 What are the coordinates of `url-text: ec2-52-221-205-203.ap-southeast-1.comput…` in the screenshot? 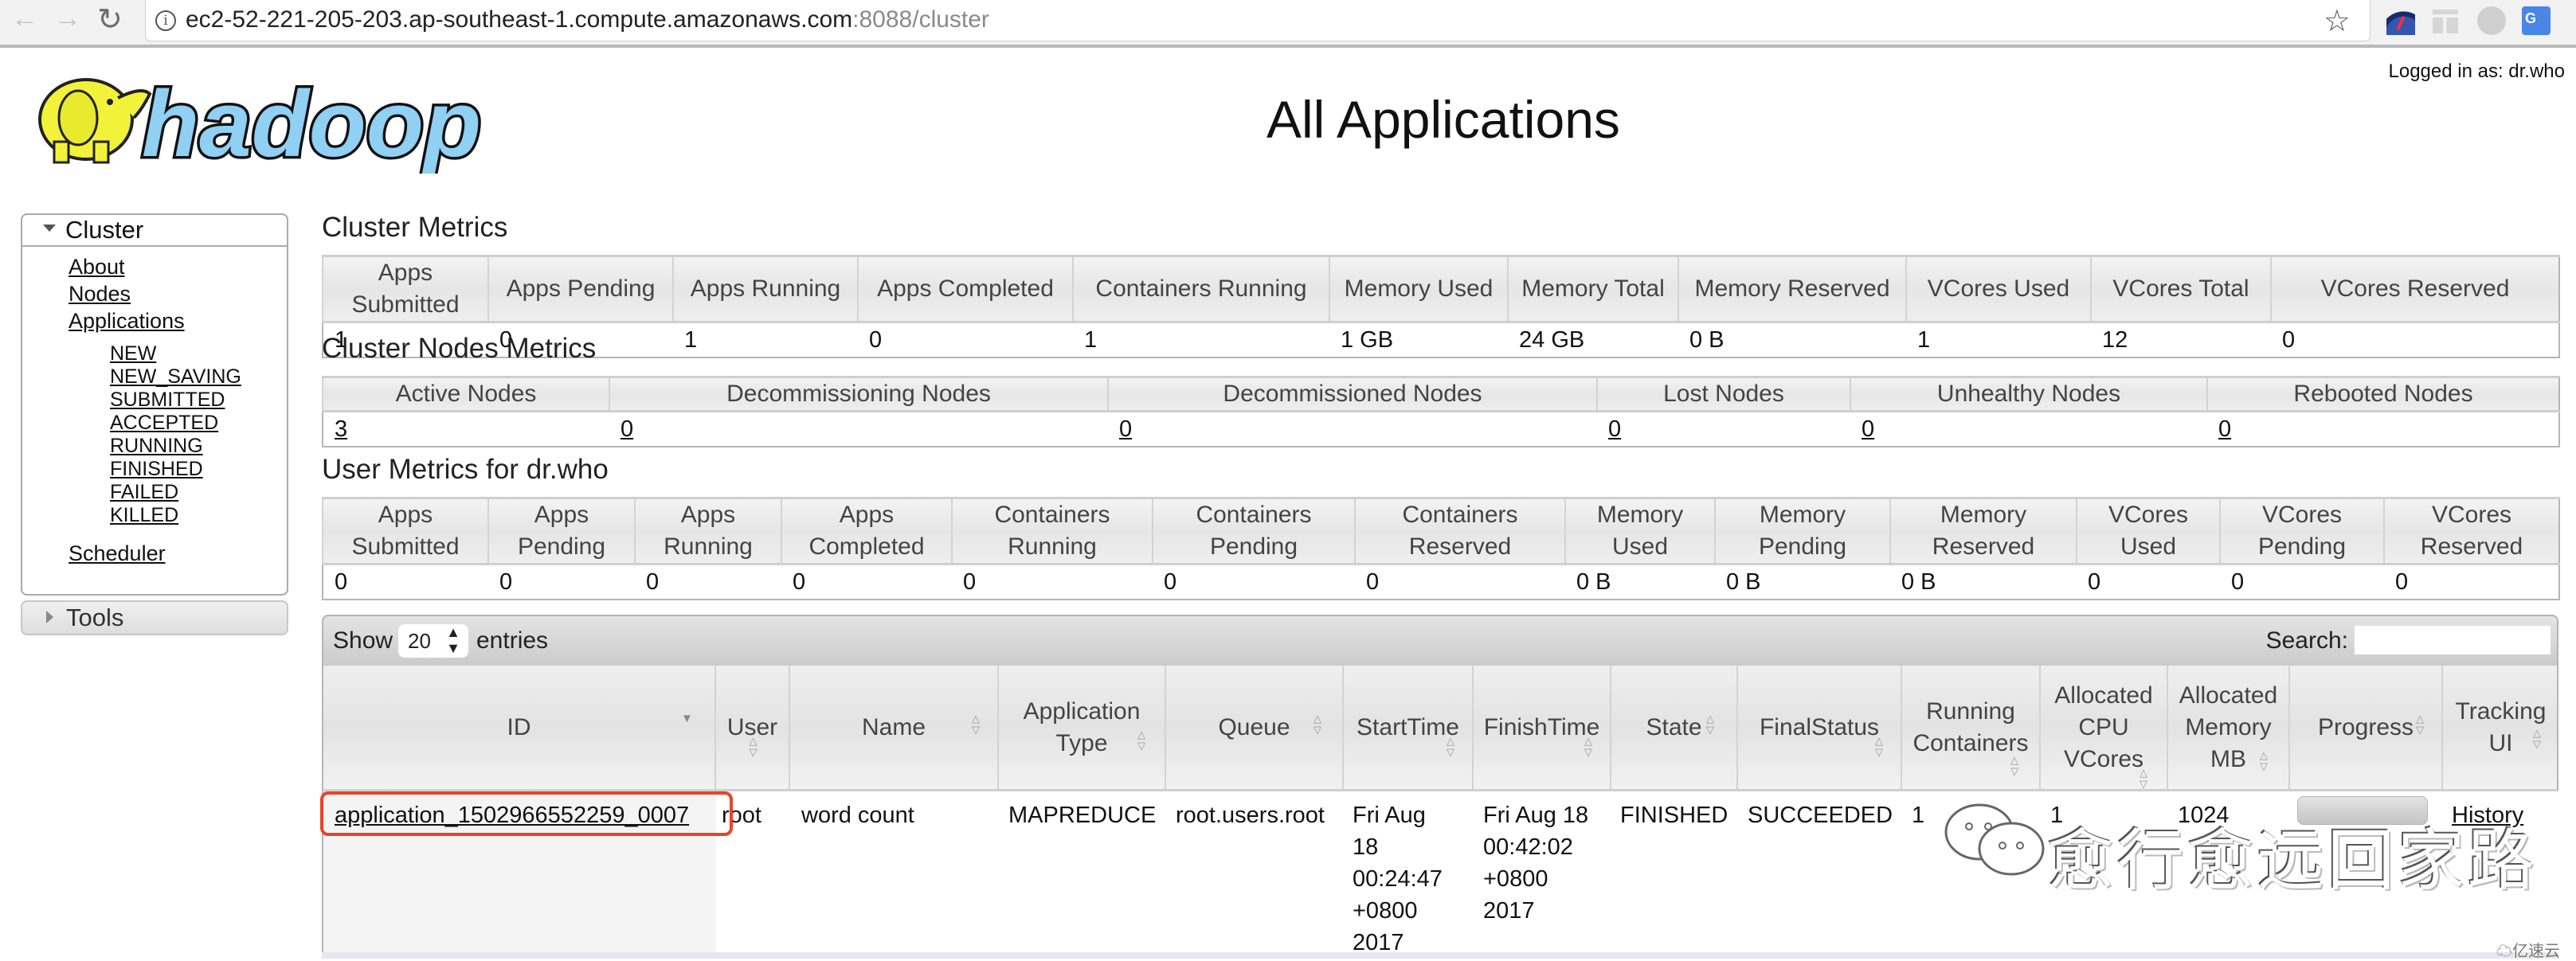 It's located at (587, 19).